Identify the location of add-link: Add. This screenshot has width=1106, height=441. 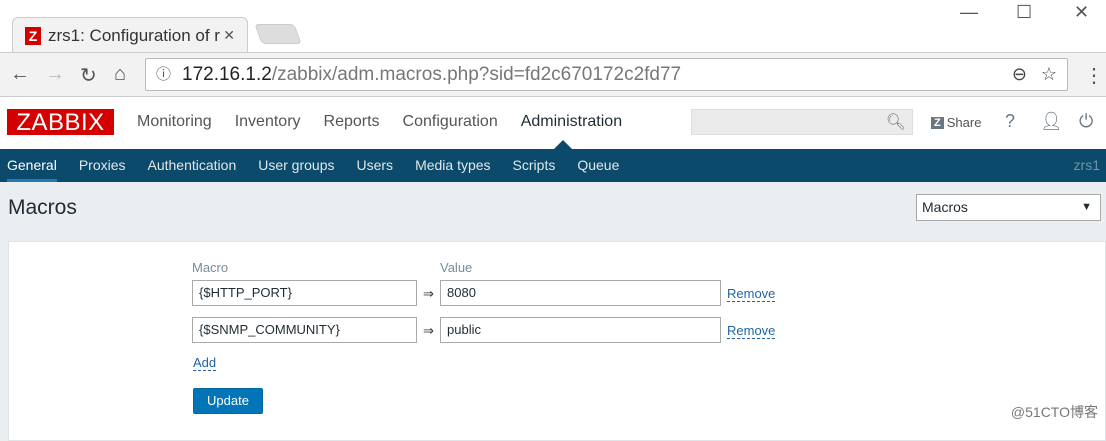
(205, 363).